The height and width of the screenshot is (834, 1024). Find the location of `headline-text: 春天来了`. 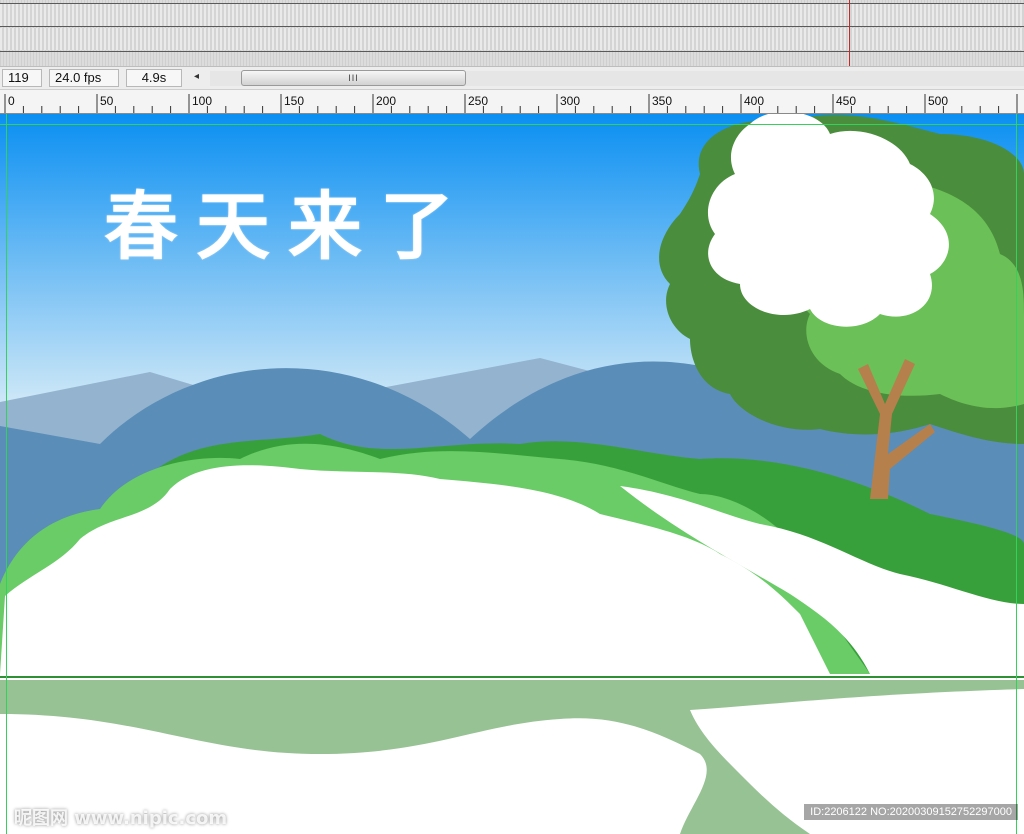

headline-text: 春天来了 is located at coordinates (288, 227).